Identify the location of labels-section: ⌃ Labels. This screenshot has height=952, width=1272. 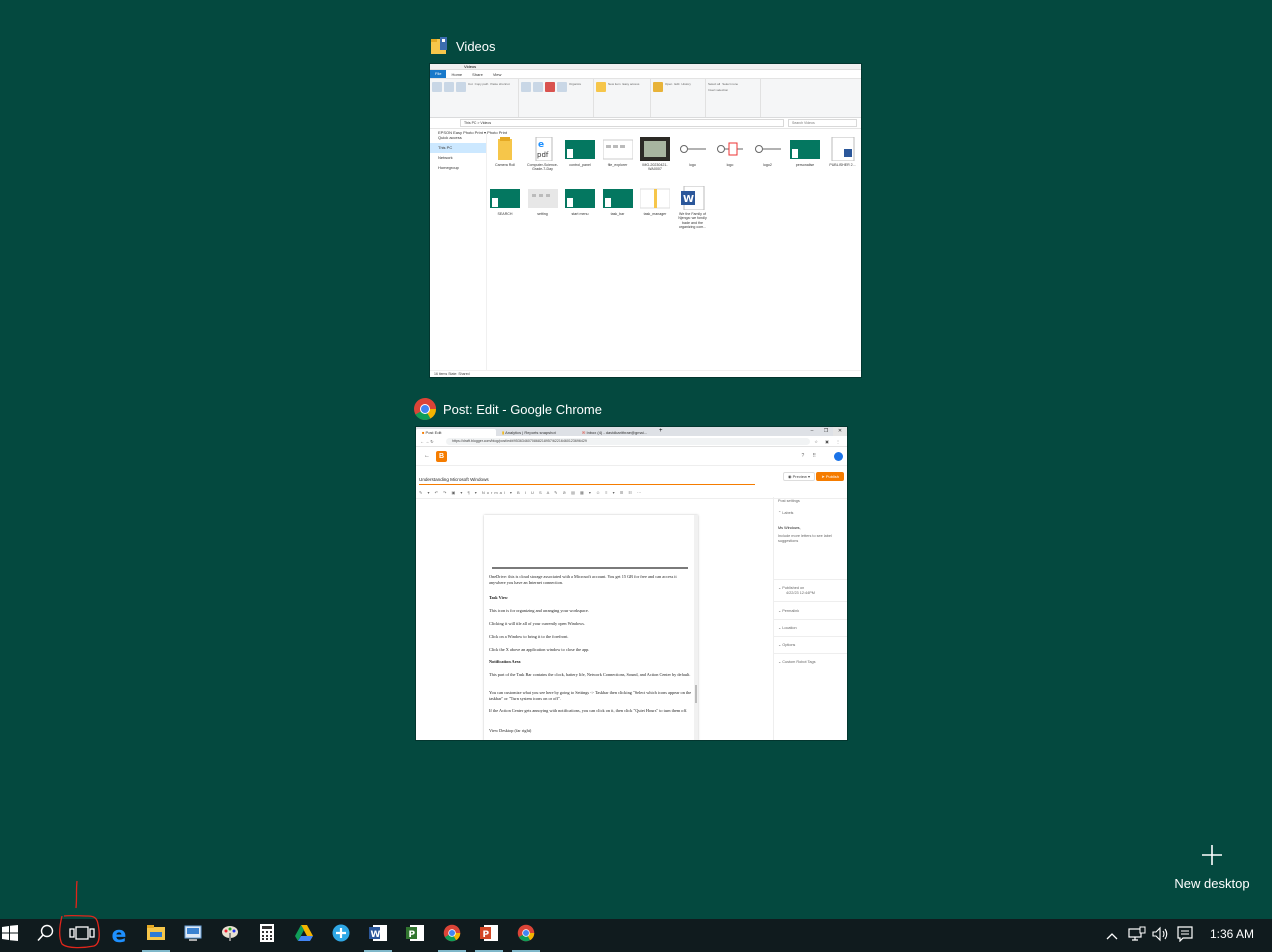
(785, 512).